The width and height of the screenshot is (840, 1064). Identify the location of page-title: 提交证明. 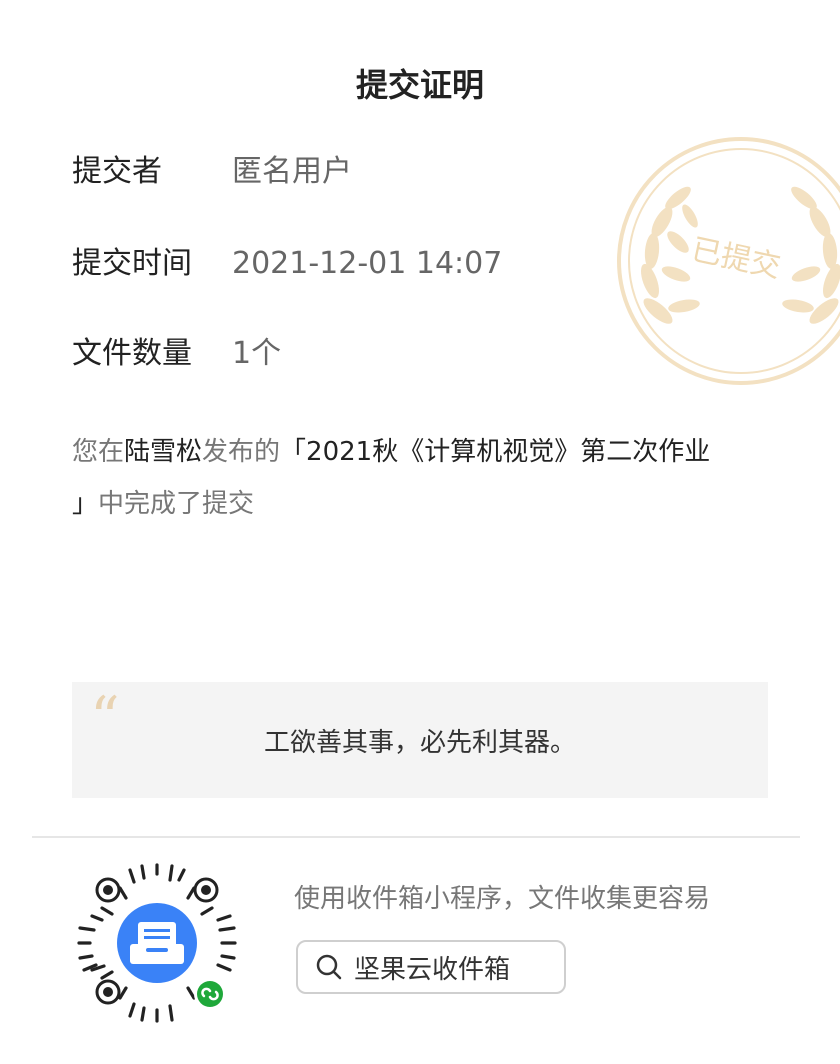
(419, 85).